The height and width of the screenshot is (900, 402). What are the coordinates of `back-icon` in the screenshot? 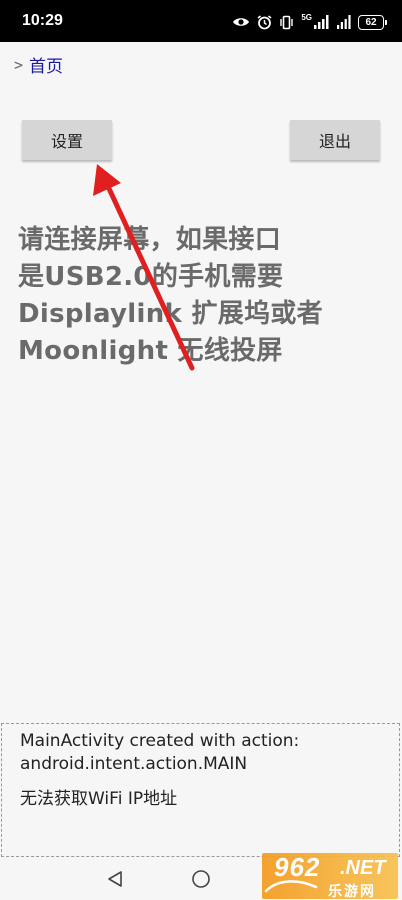 It's located at (115, 879).